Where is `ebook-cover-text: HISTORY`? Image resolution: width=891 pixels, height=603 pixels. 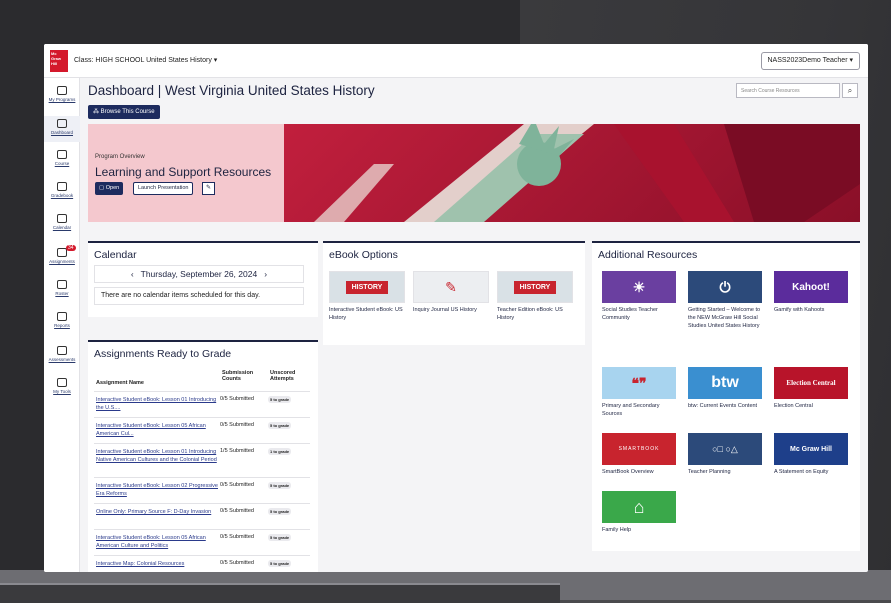
ebook-cover-text: HISTORY is located at coordinates (535, 287).